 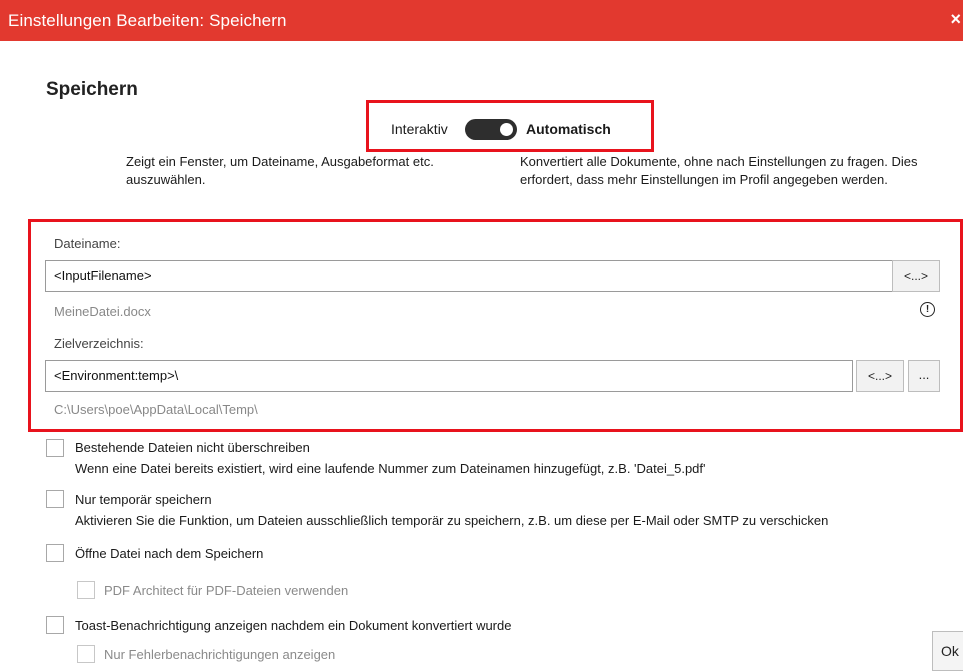 What do you see at coordinates (143, 499) in the screenshot?
I see `temp-save-label: Nur temporär speichern` at bounding box center [143, 499].